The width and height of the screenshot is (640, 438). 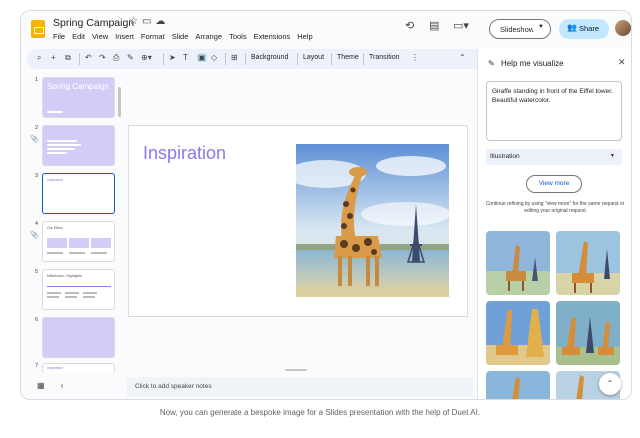 What do you see at coordinates (180, 36) in the screenshot?
I see `menu-slide: Slide` at bounding box center [180, 36].